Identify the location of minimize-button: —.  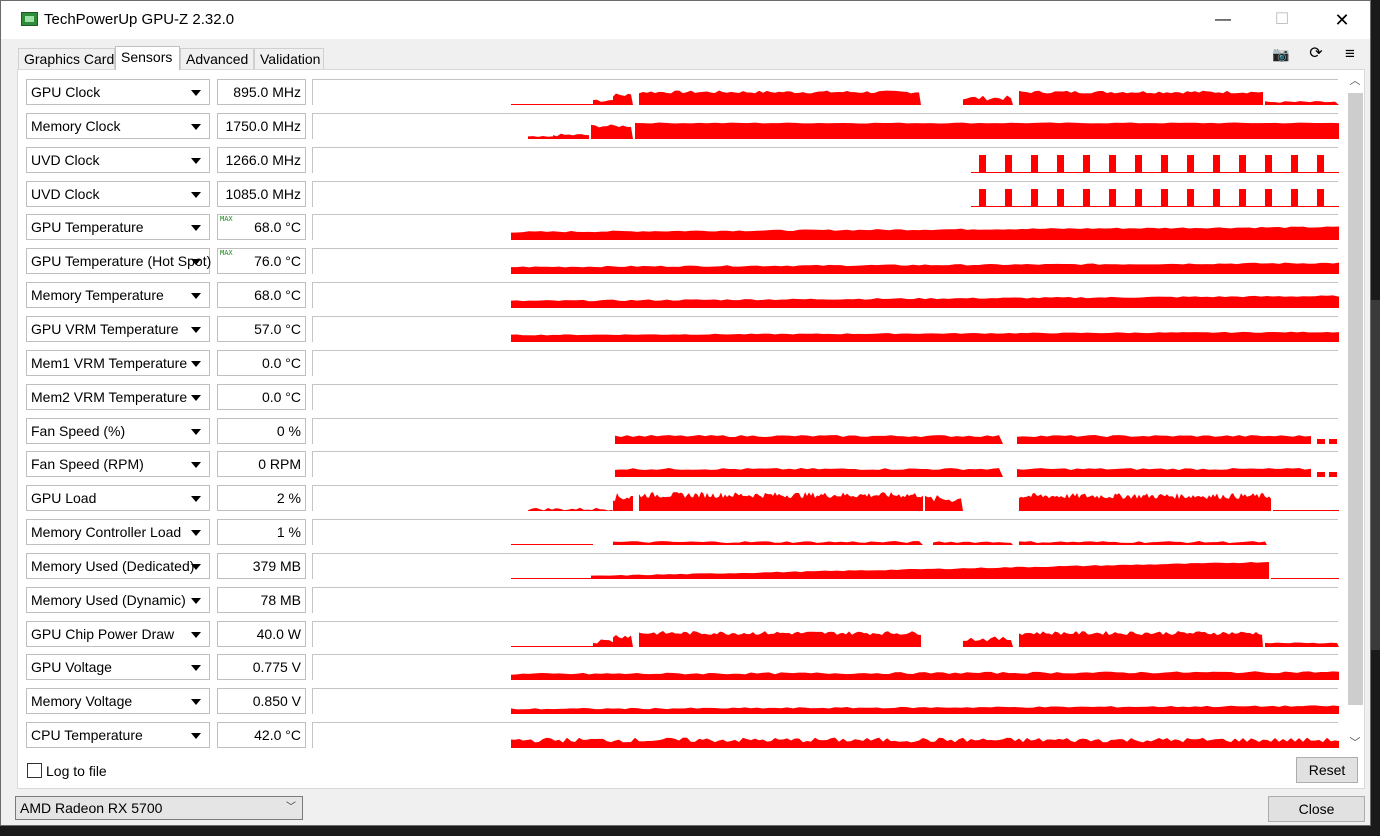
(1223, 20).